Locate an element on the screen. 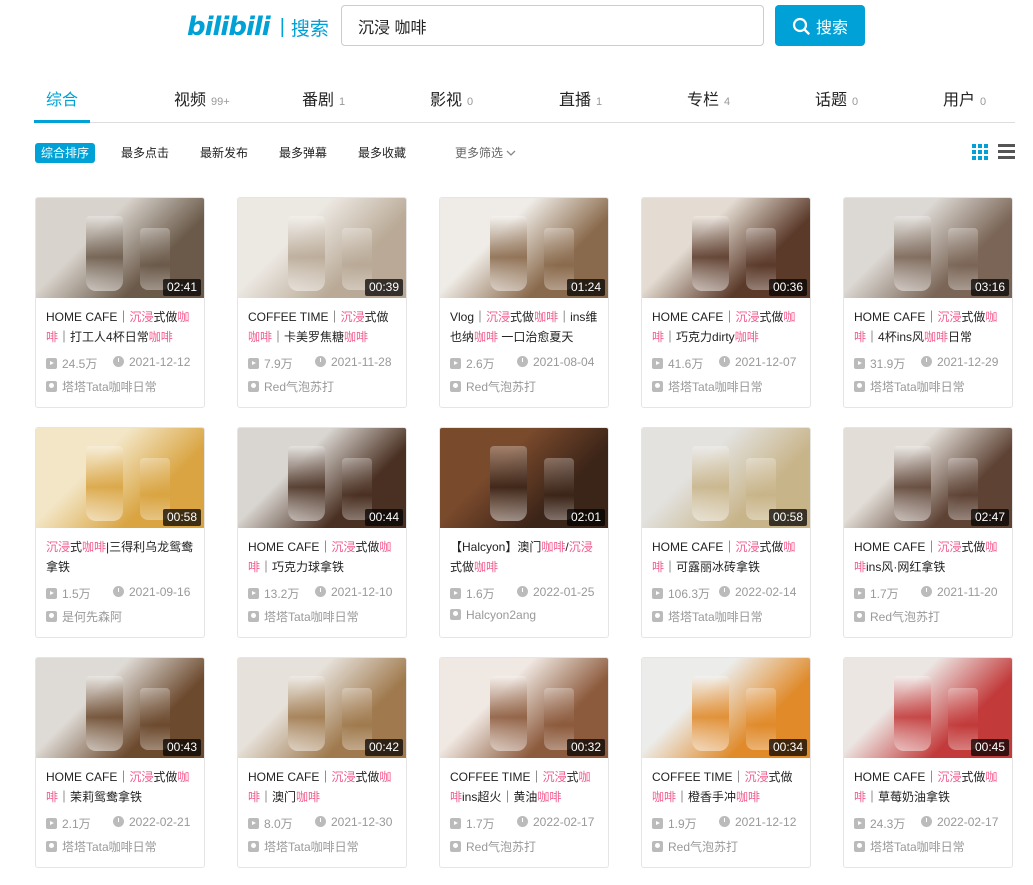 The height and width of the screenshot is (885, 1033). list-view-icon is located at coordinates (1006, 152).